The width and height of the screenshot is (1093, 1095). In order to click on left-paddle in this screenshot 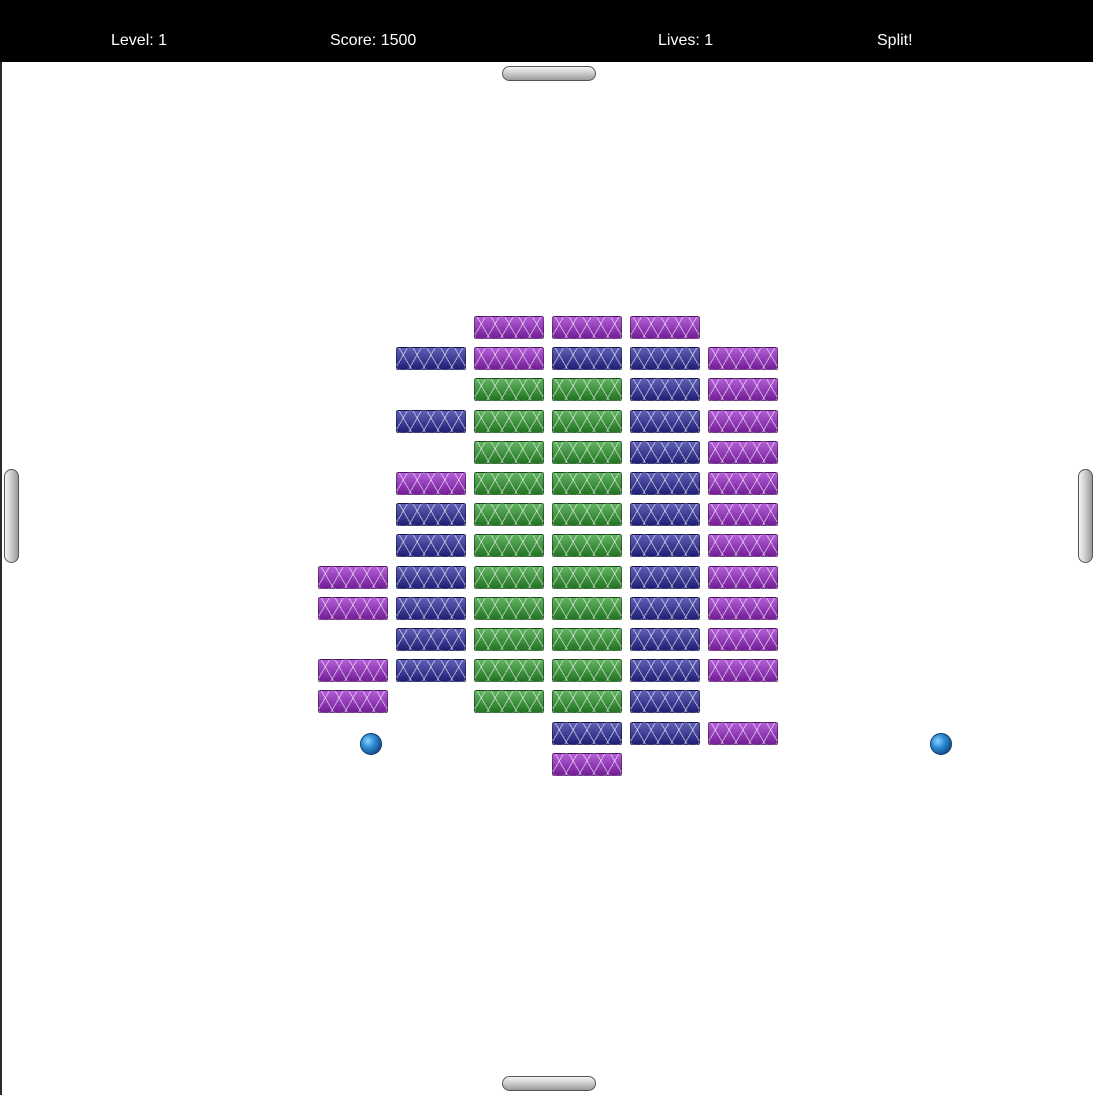, I will do `click(11, 516)`.